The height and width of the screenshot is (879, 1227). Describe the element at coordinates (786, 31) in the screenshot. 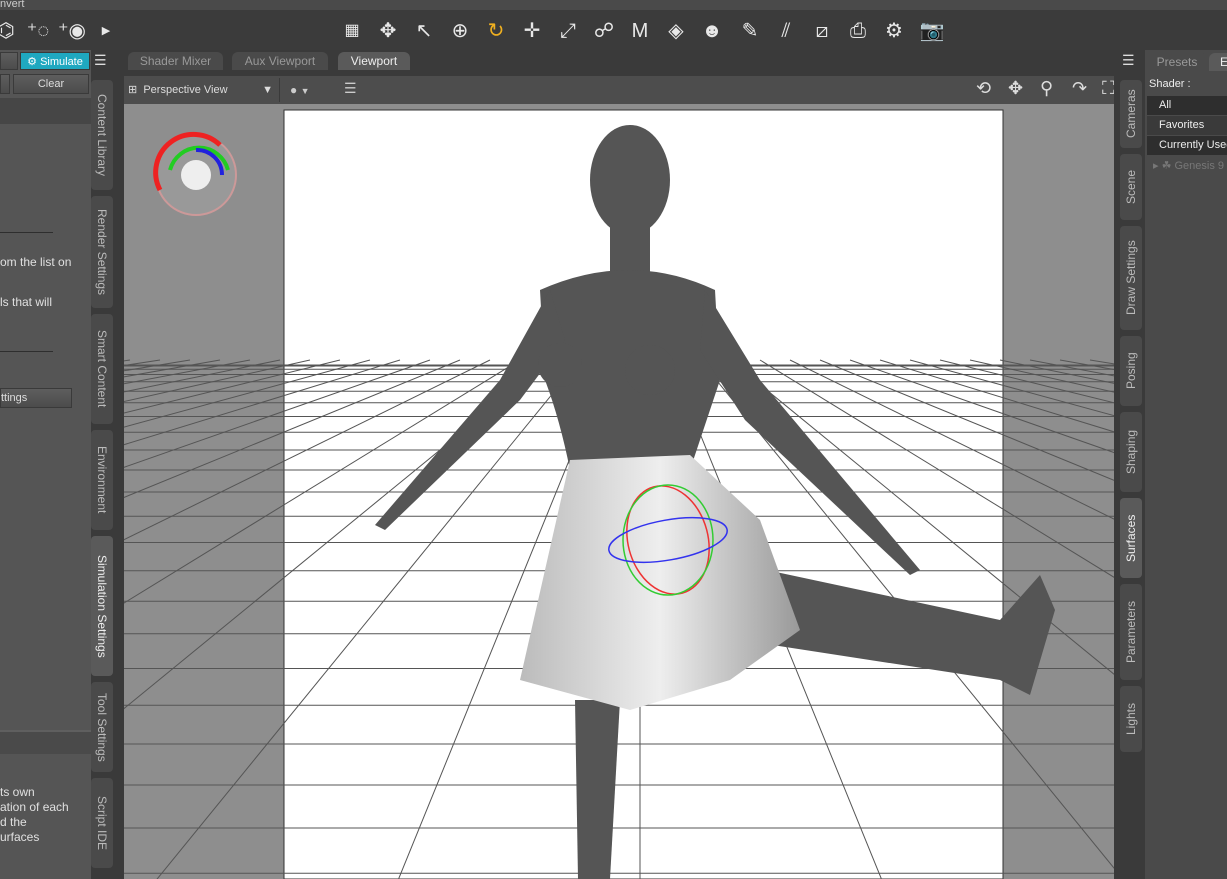

I see `weight-map-brush-icon: ⫽` at that location.